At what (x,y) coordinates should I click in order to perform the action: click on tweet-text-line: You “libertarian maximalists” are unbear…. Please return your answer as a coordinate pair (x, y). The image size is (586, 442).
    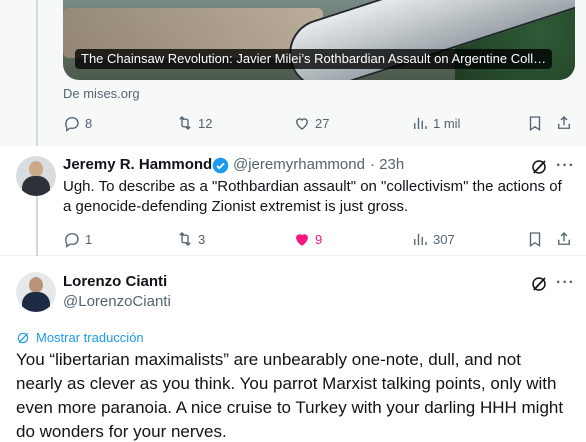
    Looking at the image, I should click on (268, 359).